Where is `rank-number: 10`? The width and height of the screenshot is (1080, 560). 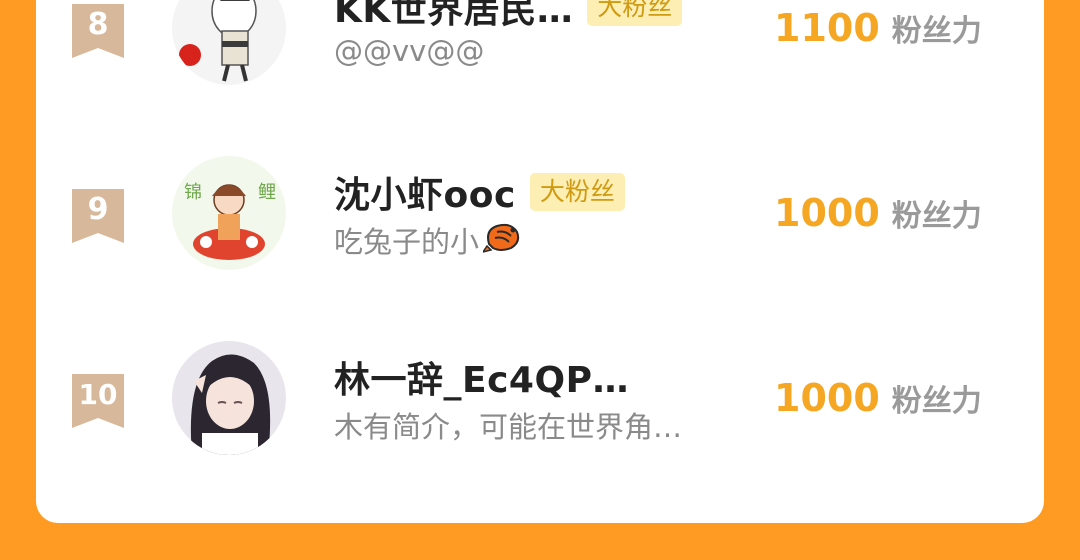
rank-number: 10 is located at coordinates (98, 394).